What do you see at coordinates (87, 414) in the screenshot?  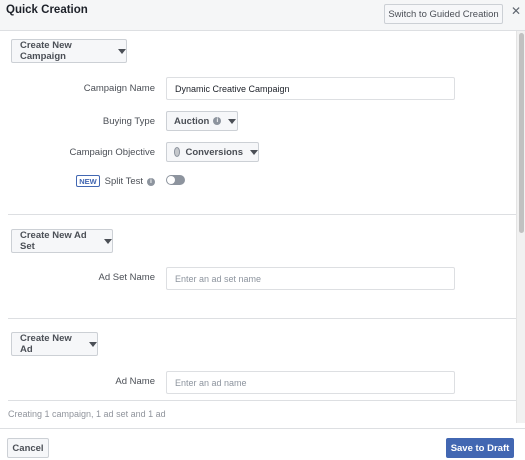 I see `creation-summary: Creating 1 campaign, 1 ad set and 1 ad` at bounding box center [87, 414].